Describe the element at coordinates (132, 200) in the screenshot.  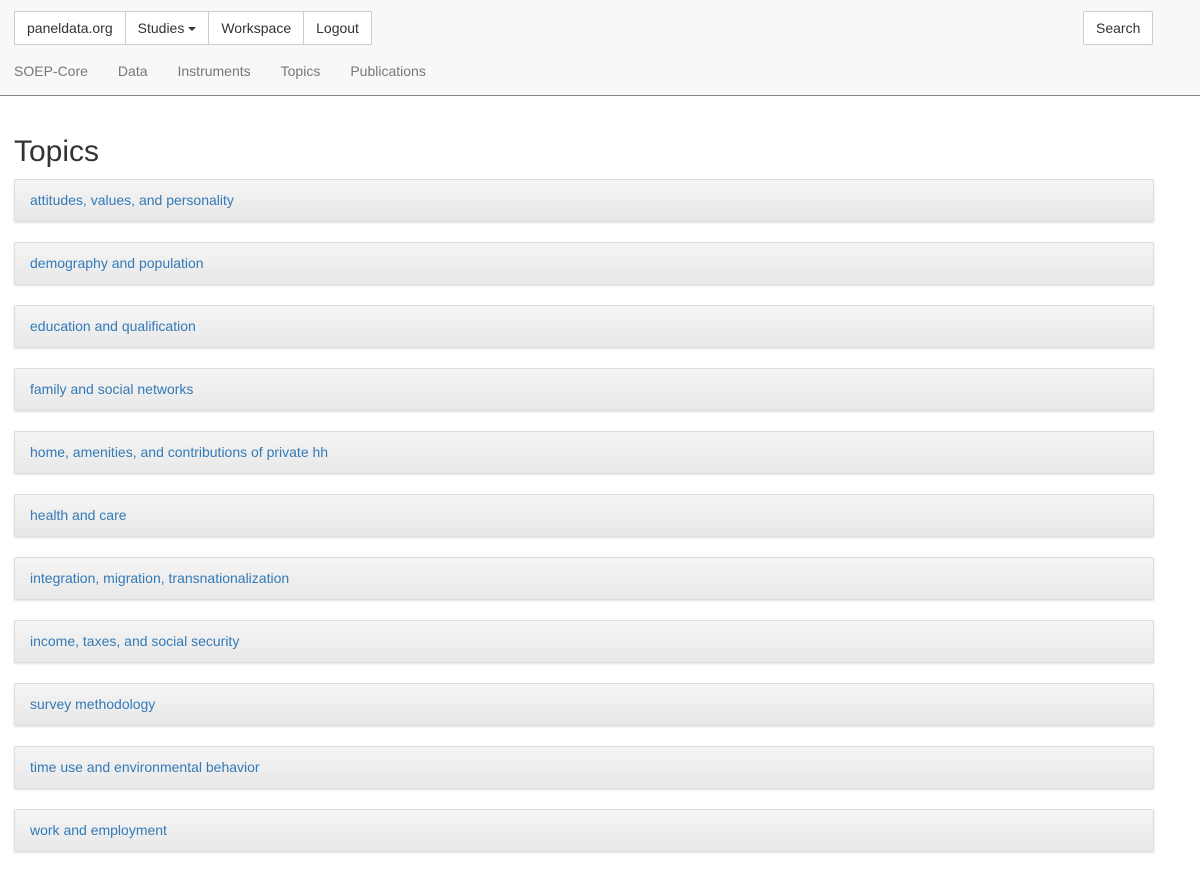
I see `topic-link: attitudes, values, and personality` at that location.